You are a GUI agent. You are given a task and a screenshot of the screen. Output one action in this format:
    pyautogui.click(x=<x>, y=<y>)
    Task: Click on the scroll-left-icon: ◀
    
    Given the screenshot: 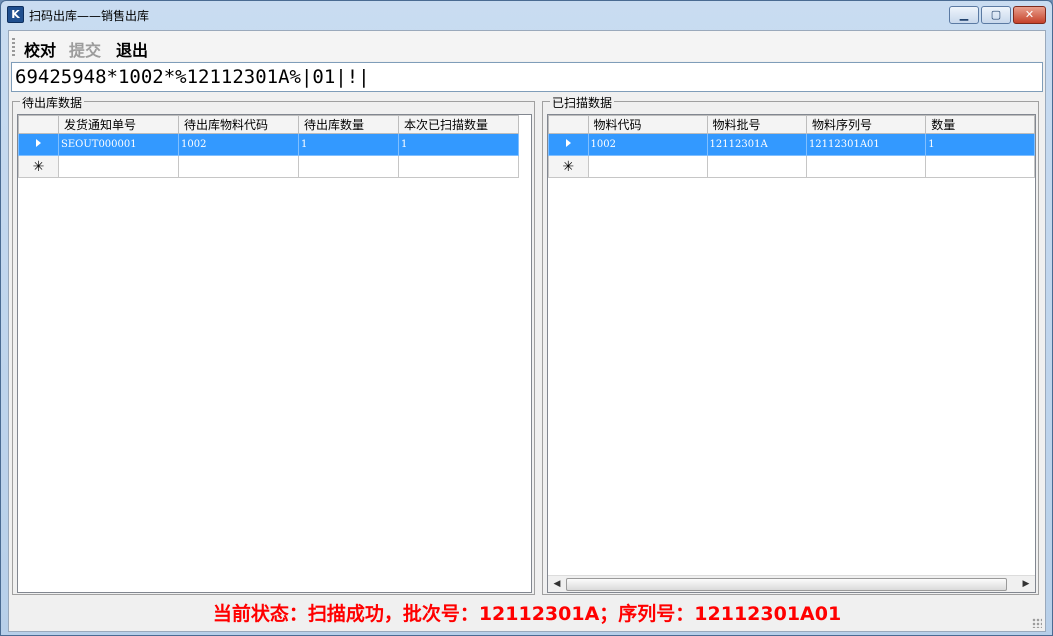 What is the action you would take?
    pyautogui.click(x=557, y=584)
    